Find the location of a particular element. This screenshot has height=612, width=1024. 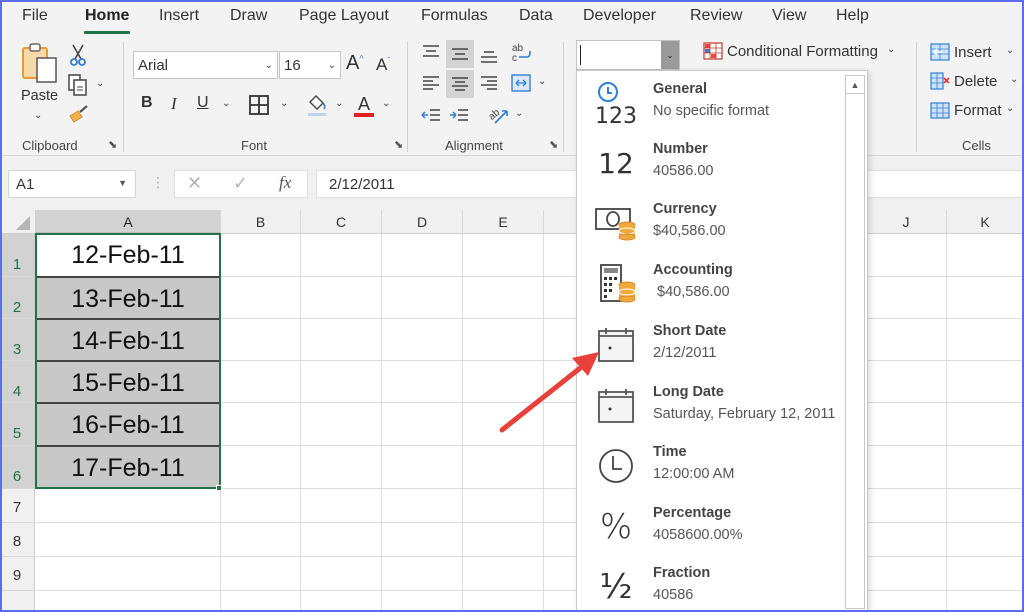

align-center-icon is located at coordinates (460, 84).